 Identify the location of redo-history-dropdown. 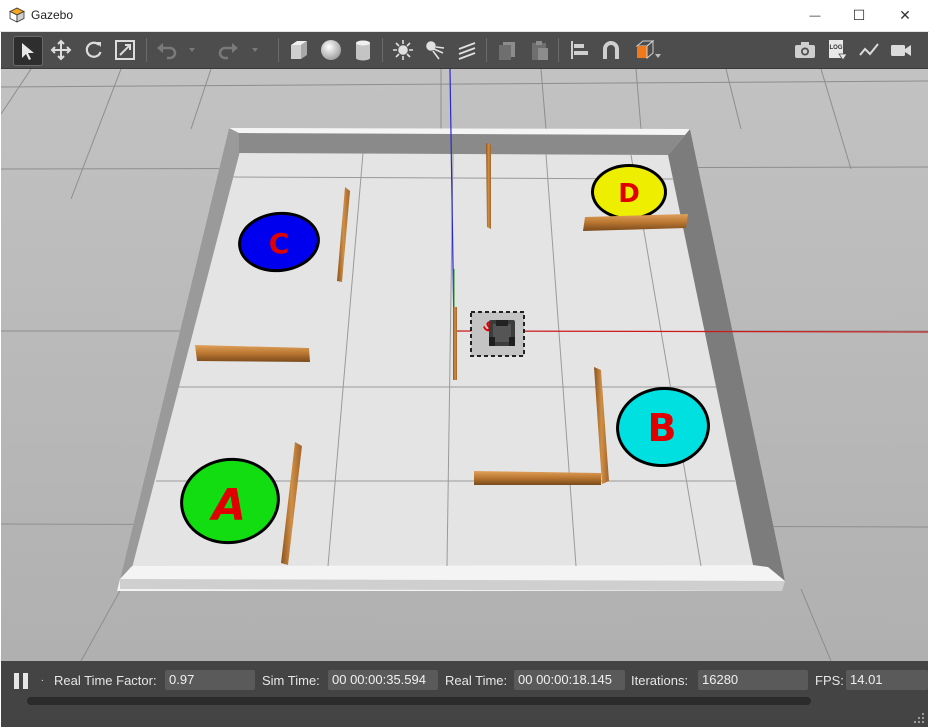
(255, 50).